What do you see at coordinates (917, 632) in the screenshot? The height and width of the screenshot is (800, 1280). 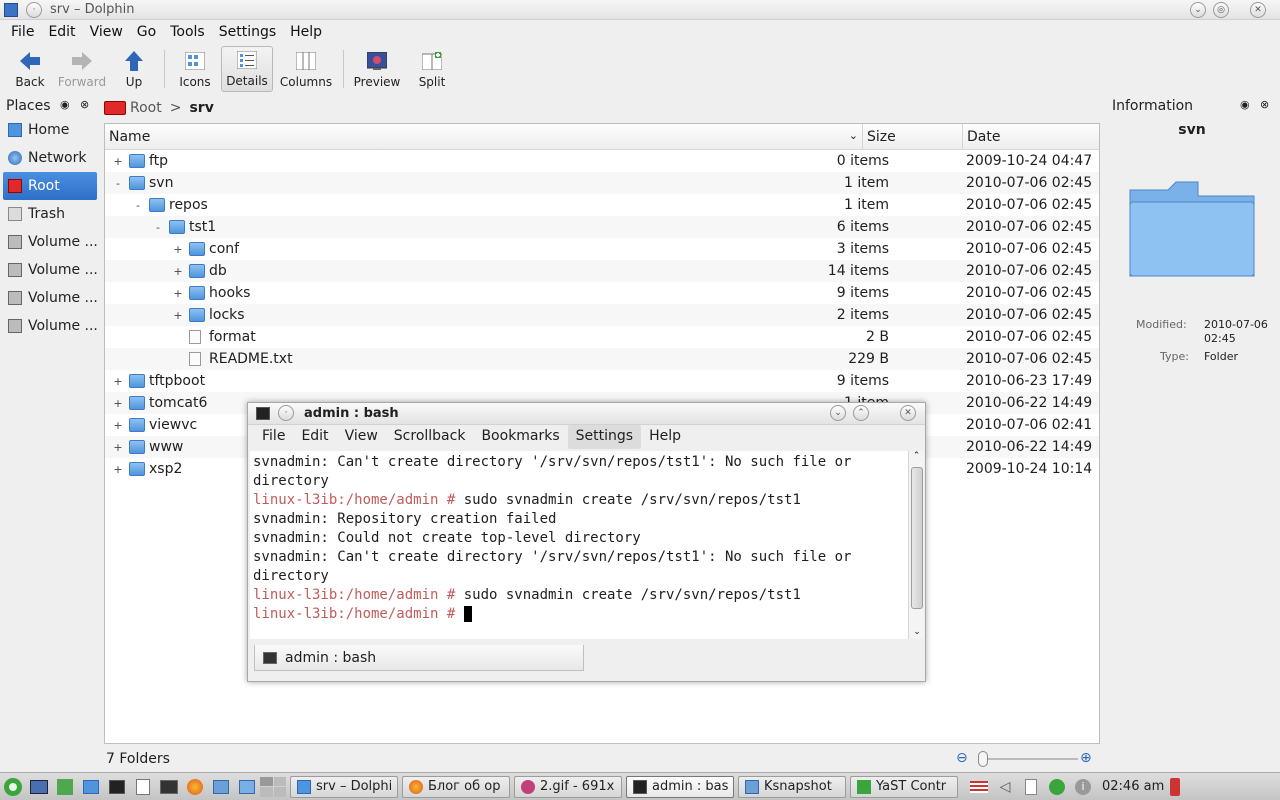 I see `scroll-down-arrow: ⌄` at bounding box center [917, 632].